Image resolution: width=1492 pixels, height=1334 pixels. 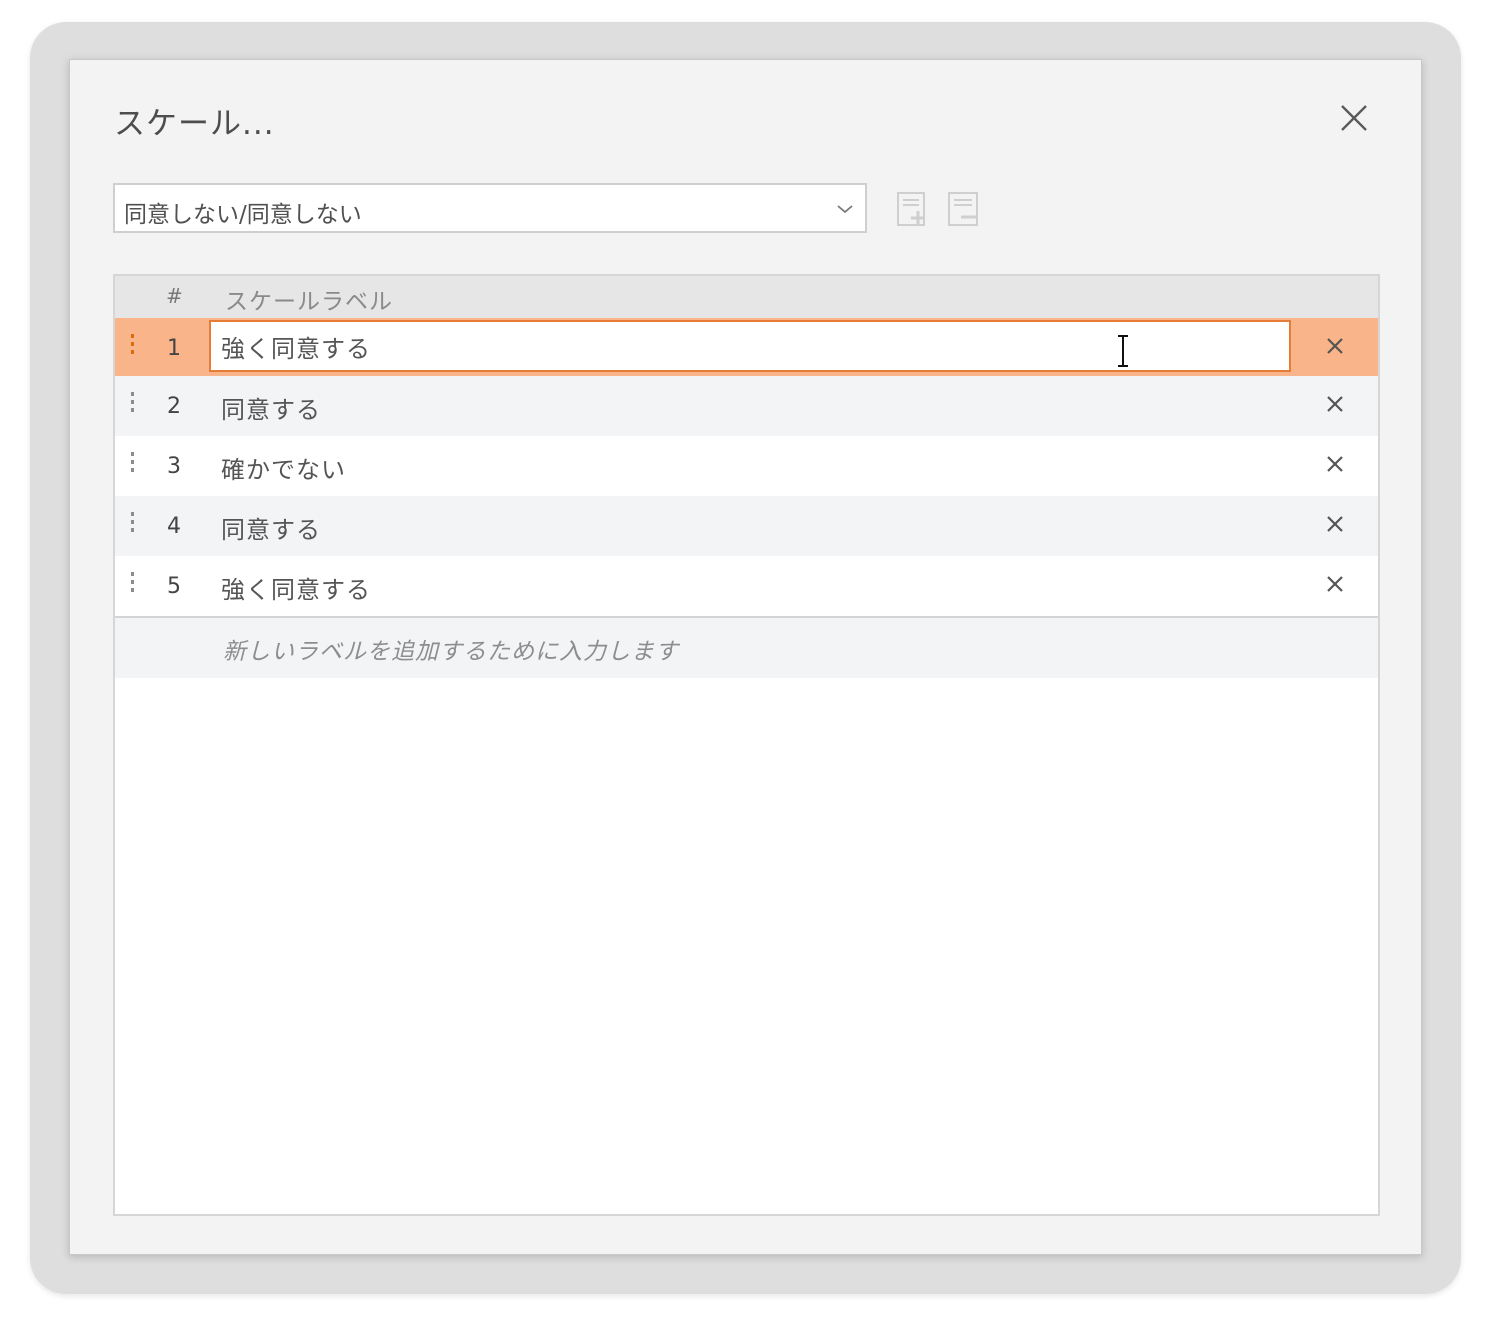 What do you see at coordinates (750, 346) in the screenshot?
I see `label-input` at bounding box center [750, 346].